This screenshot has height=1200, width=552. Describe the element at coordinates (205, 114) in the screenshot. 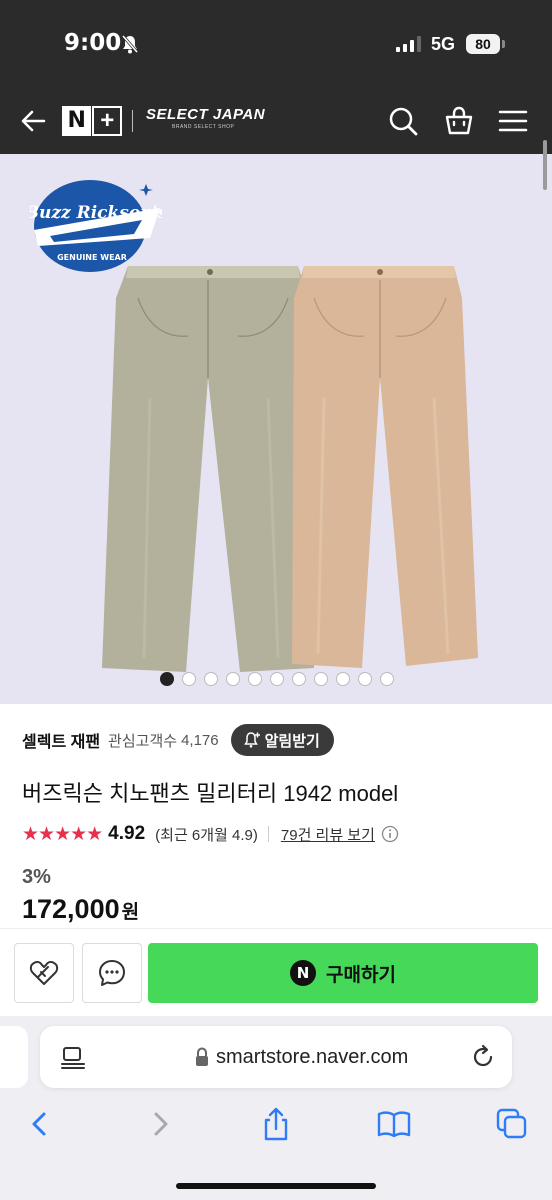

I see `store-name: SELECT JAPAN` at that location.